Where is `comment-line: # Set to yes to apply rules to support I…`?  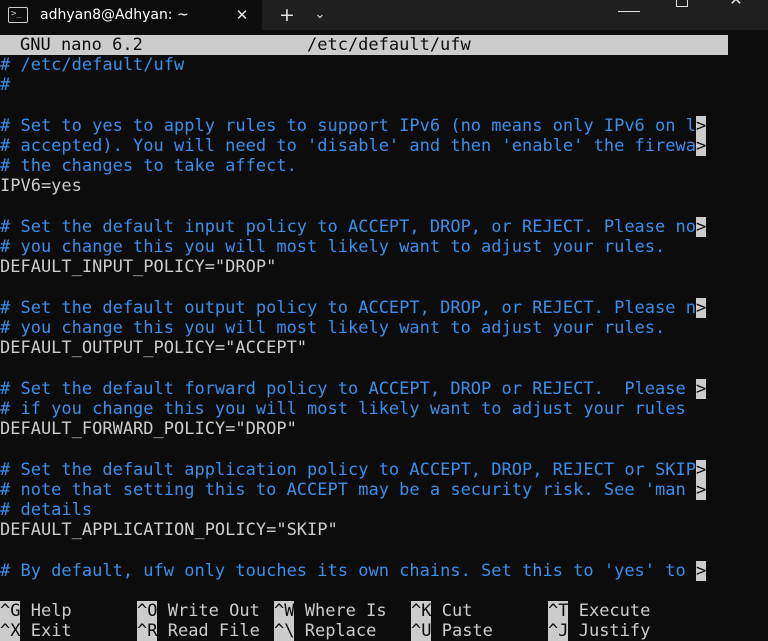 comment-line: # Set to yes to apply rules to support I… is located at coordinates (353, 126).